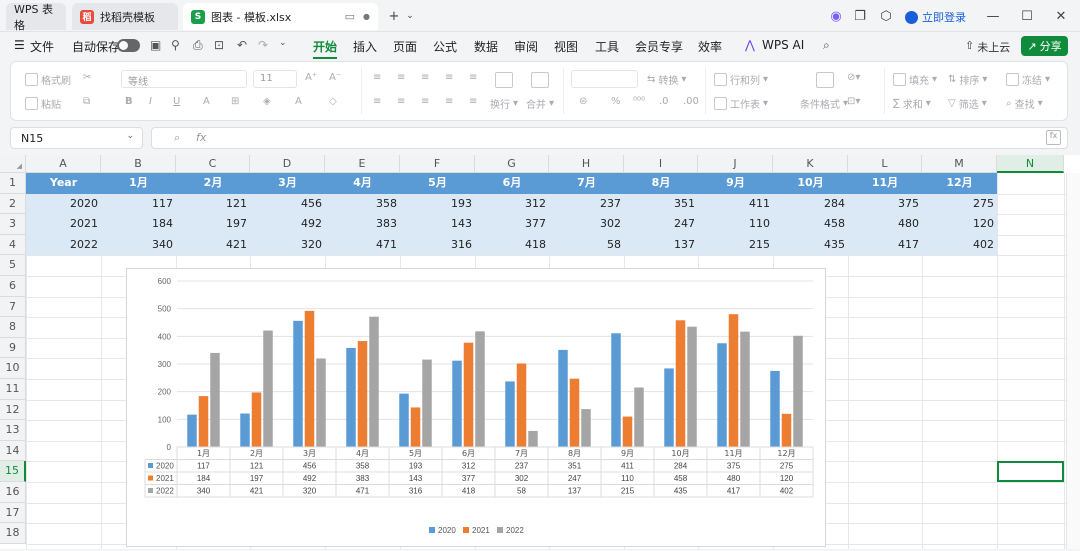 This screenshot has width=1080, height=551. I want to click on outdent-icon: ≡, so click(473, 77).